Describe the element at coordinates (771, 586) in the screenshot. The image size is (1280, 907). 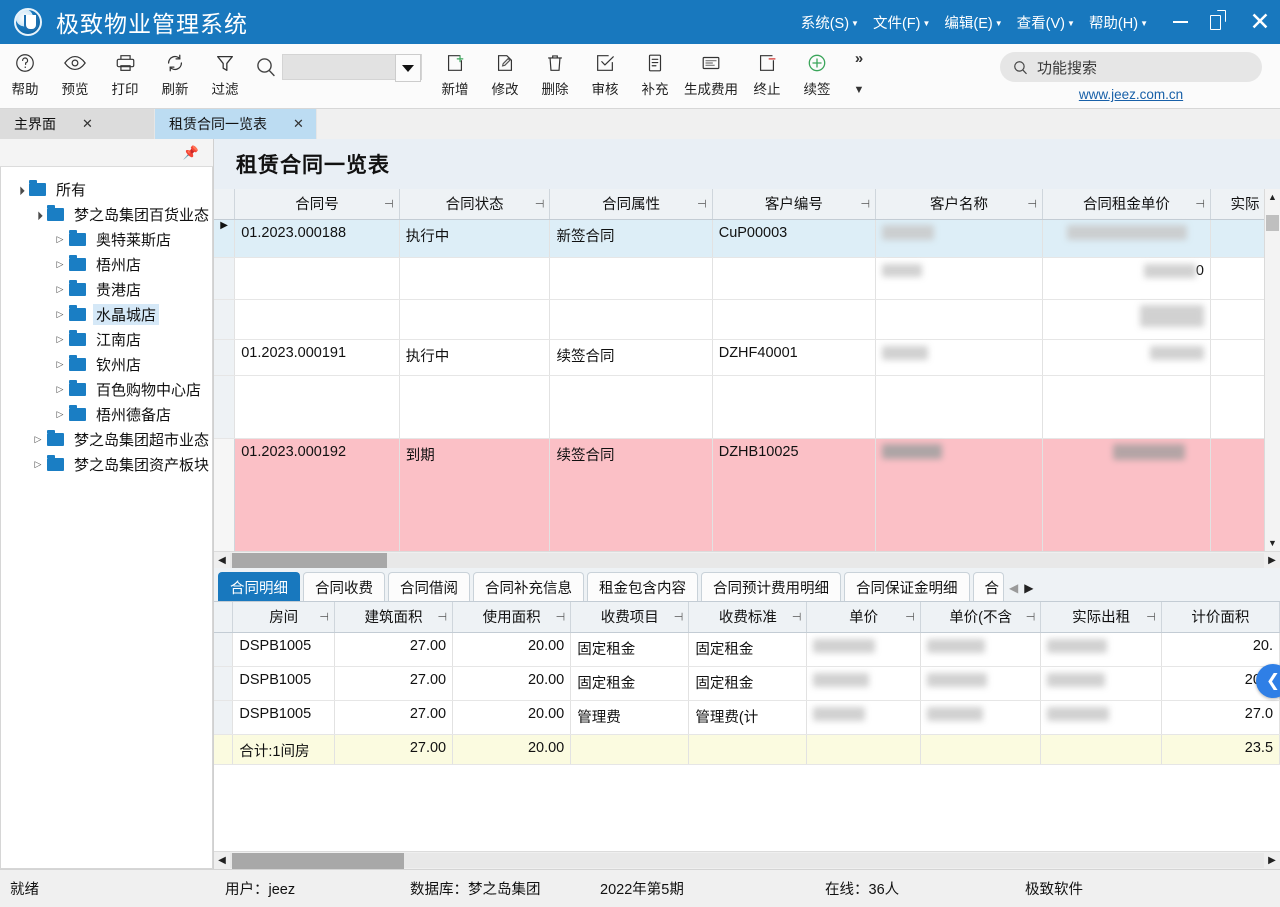
I see `tab-contract-estimated-fees: 合同预计费用明细` at that location.